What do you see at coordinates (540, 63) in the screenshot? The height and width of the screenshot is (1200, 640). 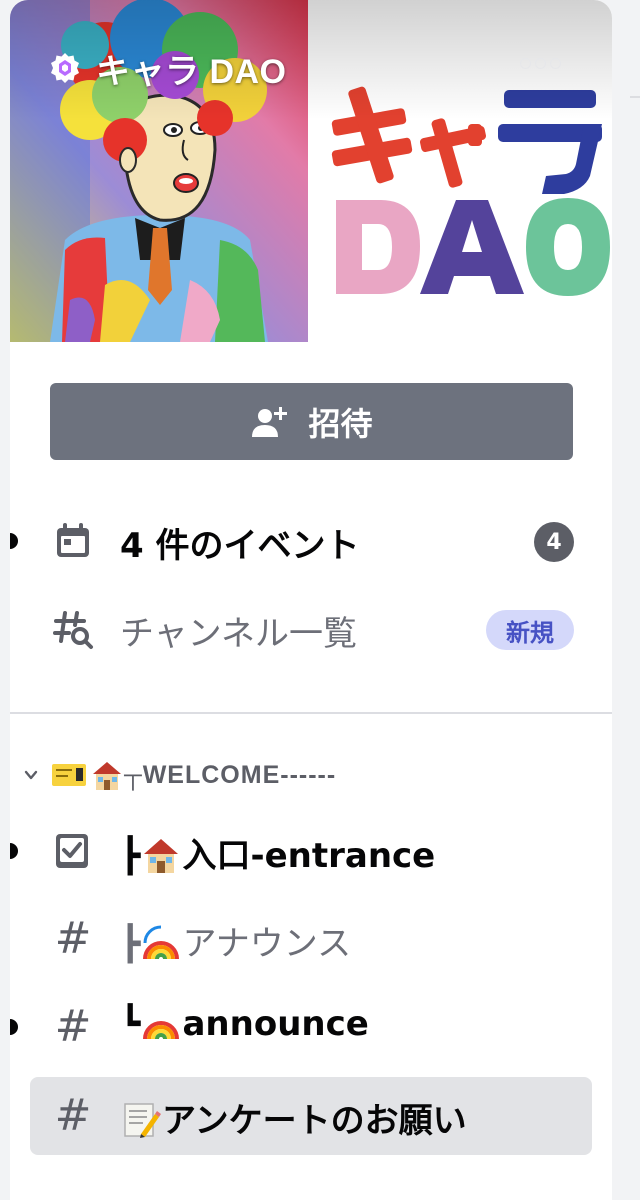 I see `more-options-icon` at bounding box center [540, 63].